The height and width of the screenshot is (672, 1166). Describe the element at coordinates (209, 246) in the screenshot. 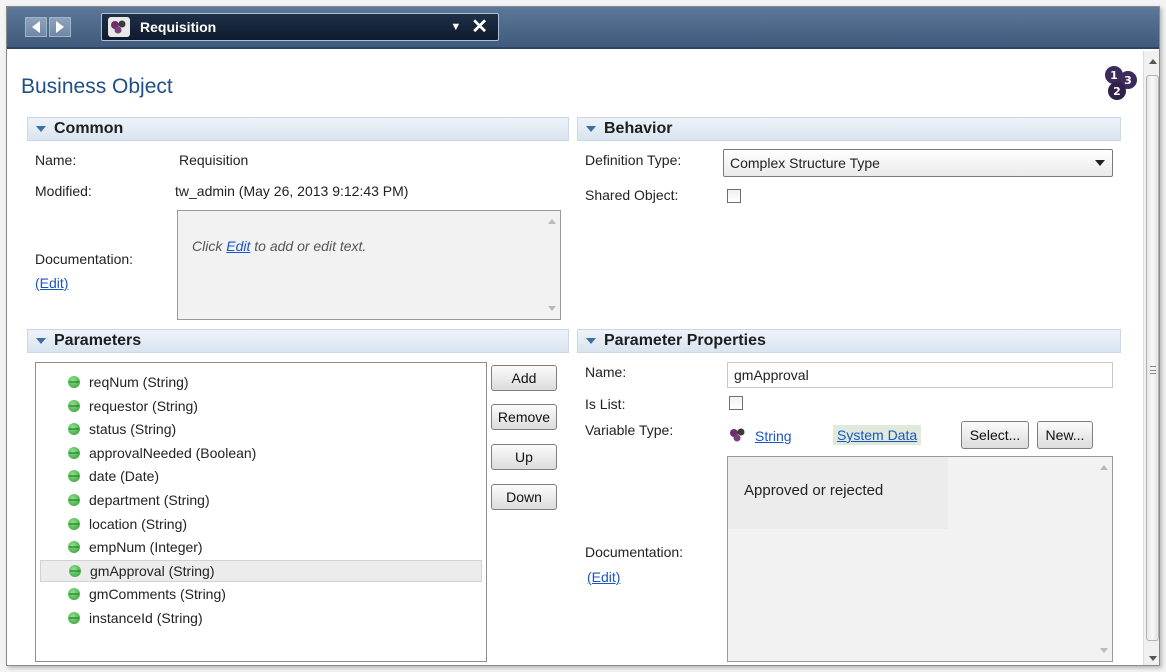

I see `doc-placeholder-prefix: Click` at that location.